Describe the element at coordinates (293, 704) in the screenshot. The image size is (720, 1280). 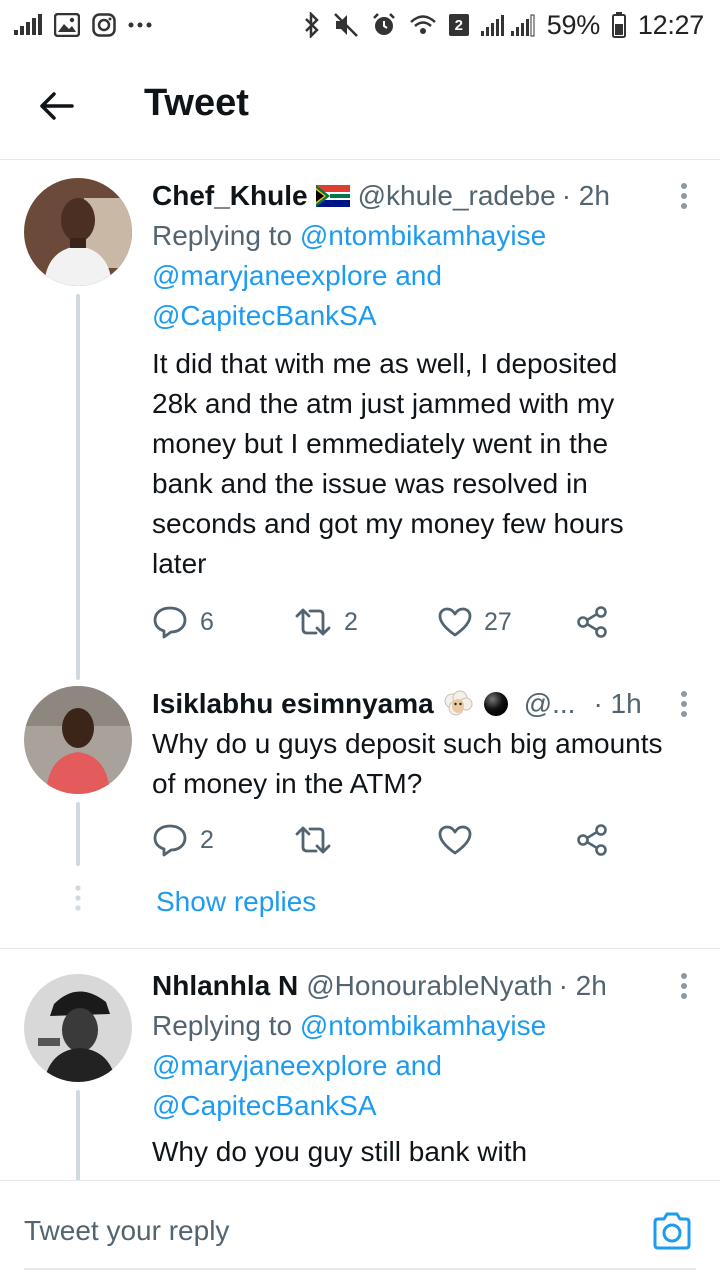
I see `author-name: Isiklabhu esimnyama` at that location.